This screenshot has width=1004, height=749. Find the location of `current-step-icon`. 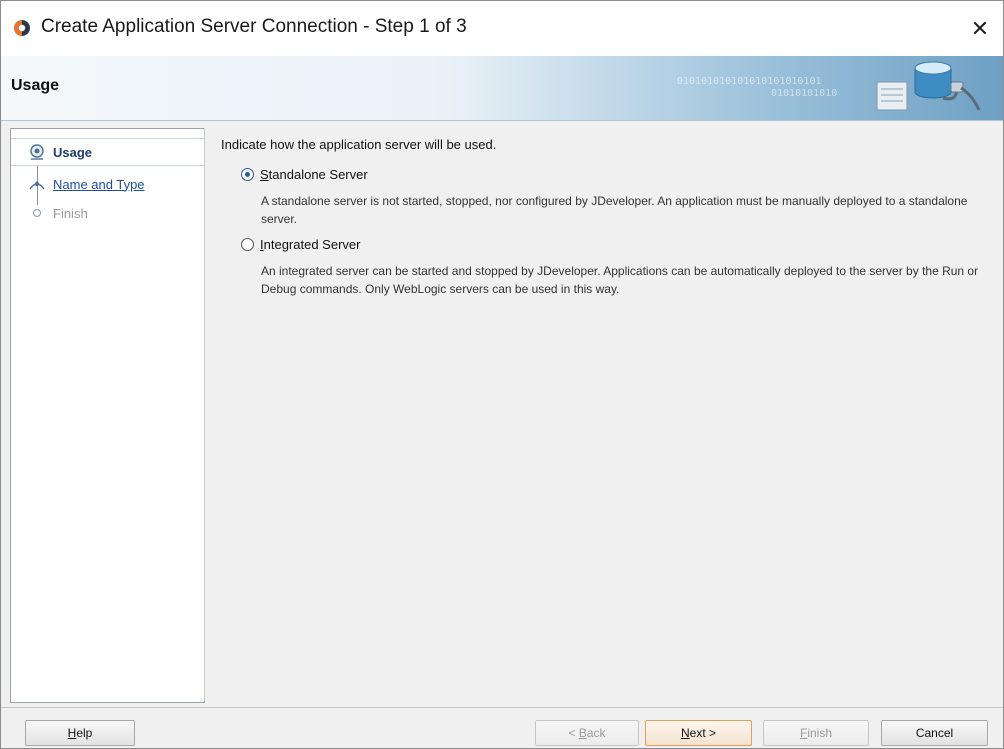

current-step-icon is located at coordinates (37, 152).